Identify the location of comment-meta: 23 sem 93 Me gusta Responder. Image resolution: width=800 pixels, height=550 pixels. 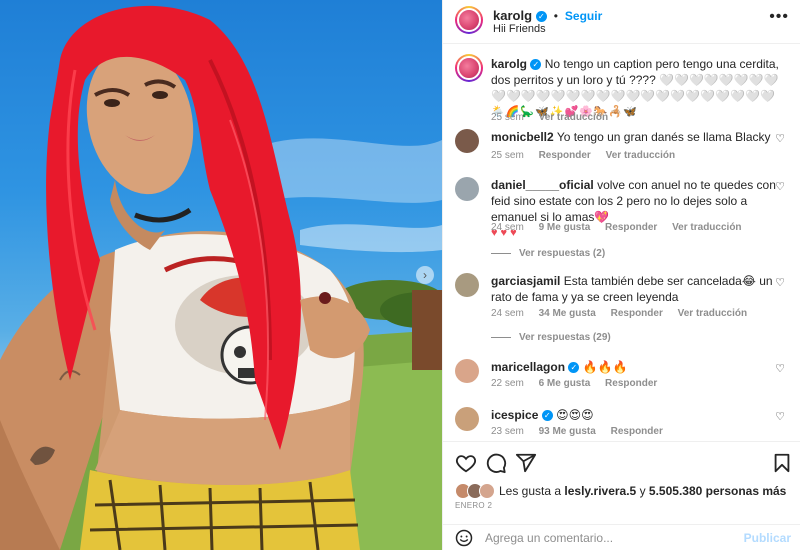
(583, 431).